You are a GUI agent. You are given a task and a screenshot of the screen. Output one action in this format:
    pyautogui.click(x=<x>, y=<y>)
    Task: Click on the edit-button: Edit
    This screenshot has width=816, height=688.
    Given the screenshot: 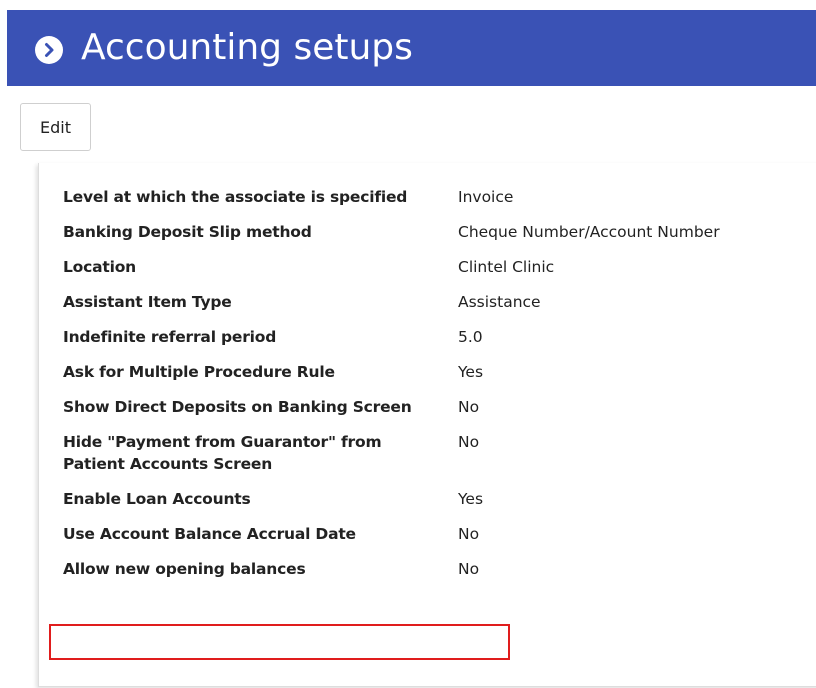 What is the action you would take?
    pyautogui.click(x=55, y=127)
    